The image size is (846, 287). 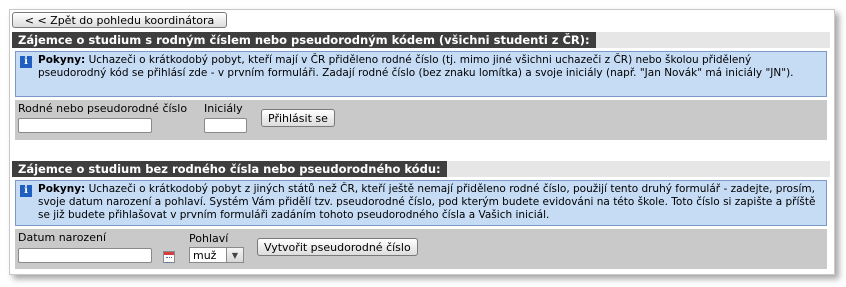 I want to click on gender-label: Pohlaví, so click(x=209, y=238).